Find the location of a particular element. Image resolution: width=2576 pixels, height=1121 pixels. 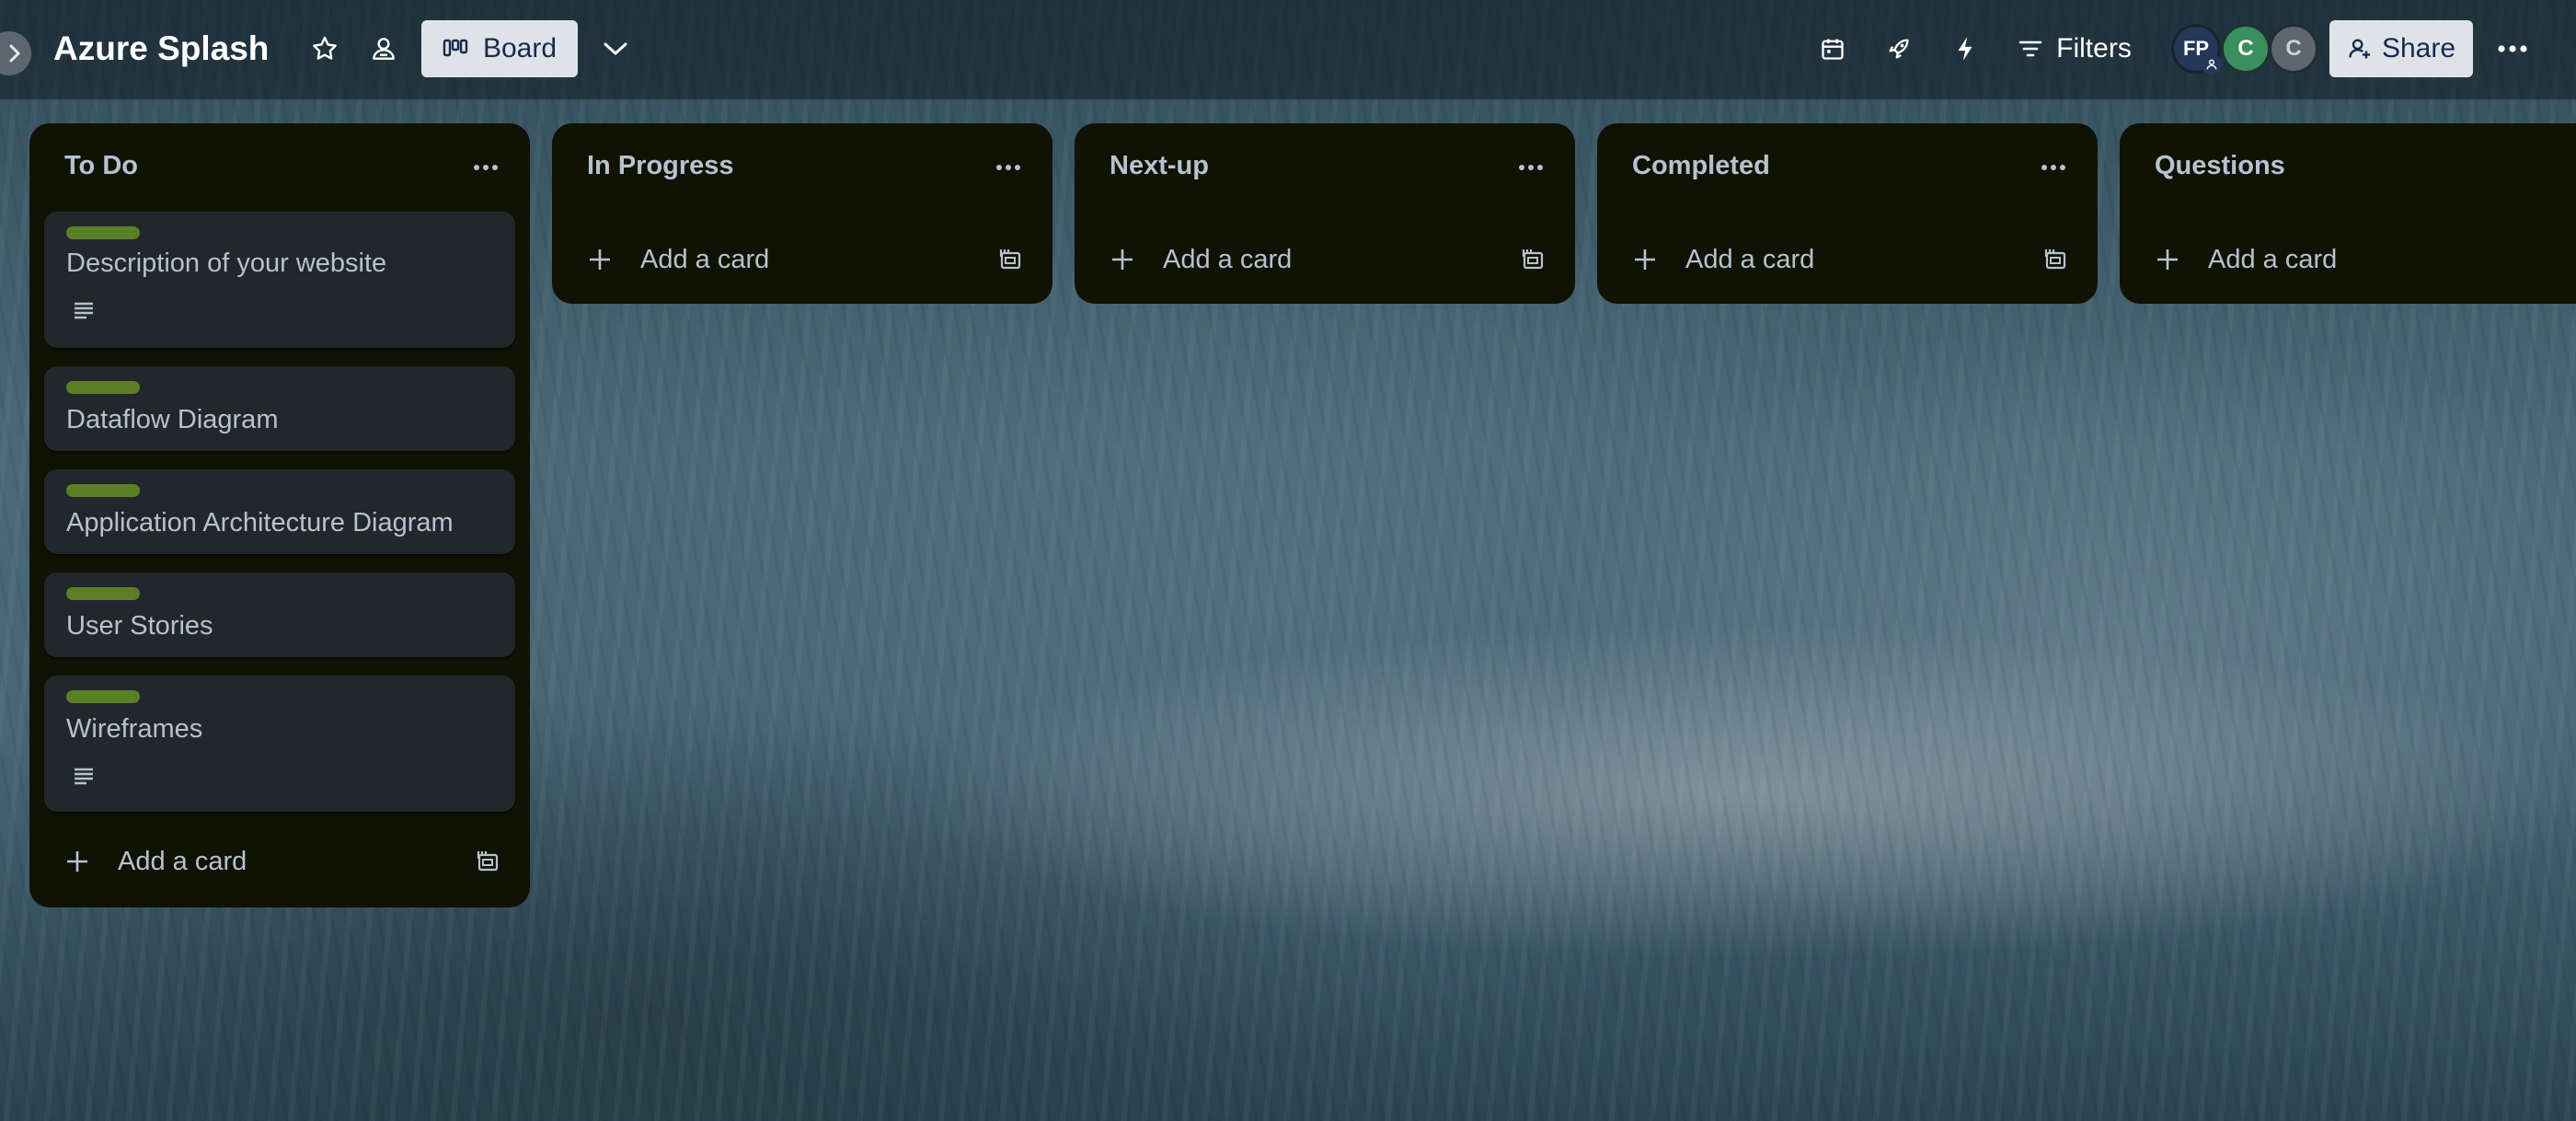

share-label: Share is located at coordinates (2418, 49).